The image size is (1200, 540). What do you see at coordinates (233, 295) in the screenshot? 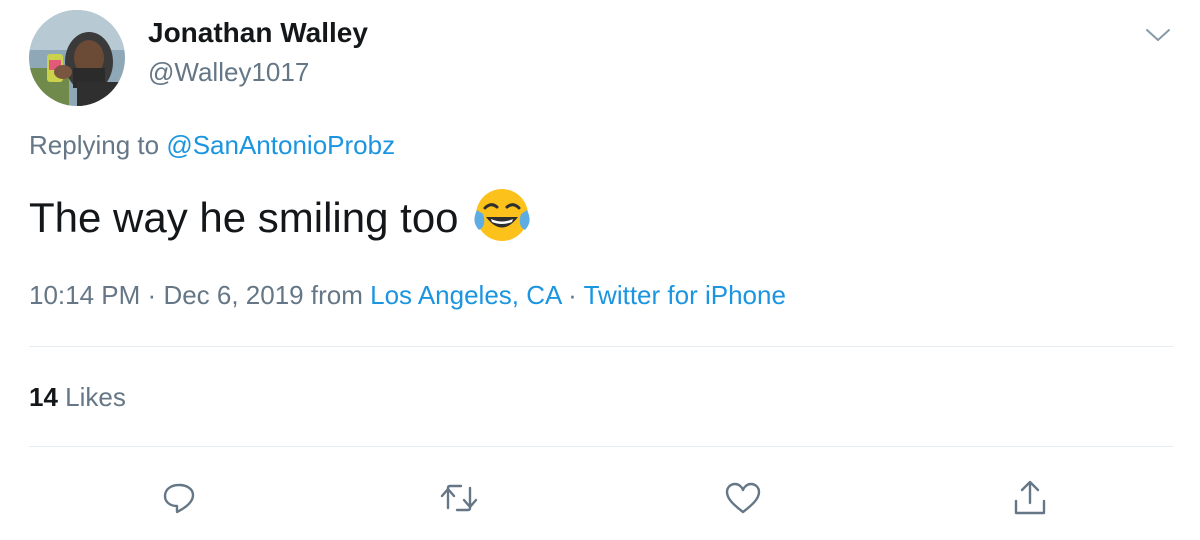
I see `tweet-date: Dec 6, 2019` at bounding box center [233, 295].